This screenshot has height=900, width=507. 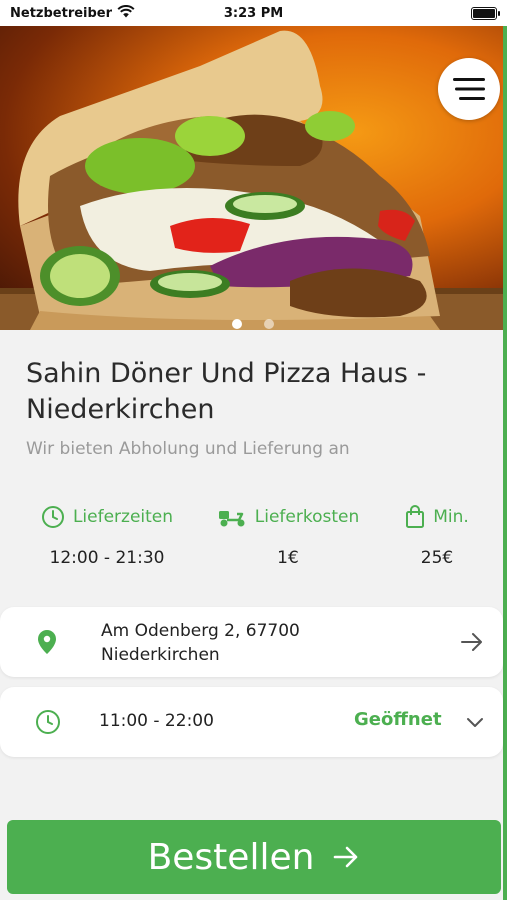 I want to click on open-status: Geöffnet, so click(x=398, y=719).